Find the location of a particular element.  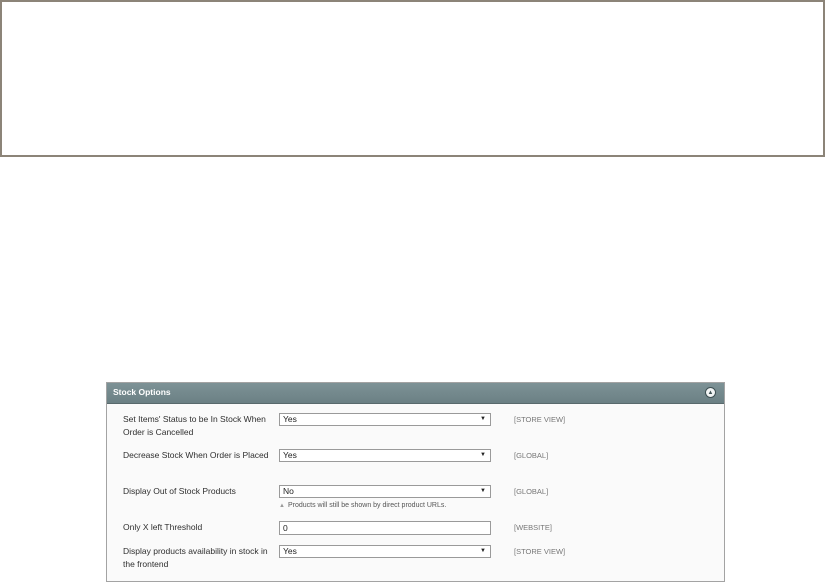

field-label: Display Out of Stock Products is located at coordinates (179, 491).